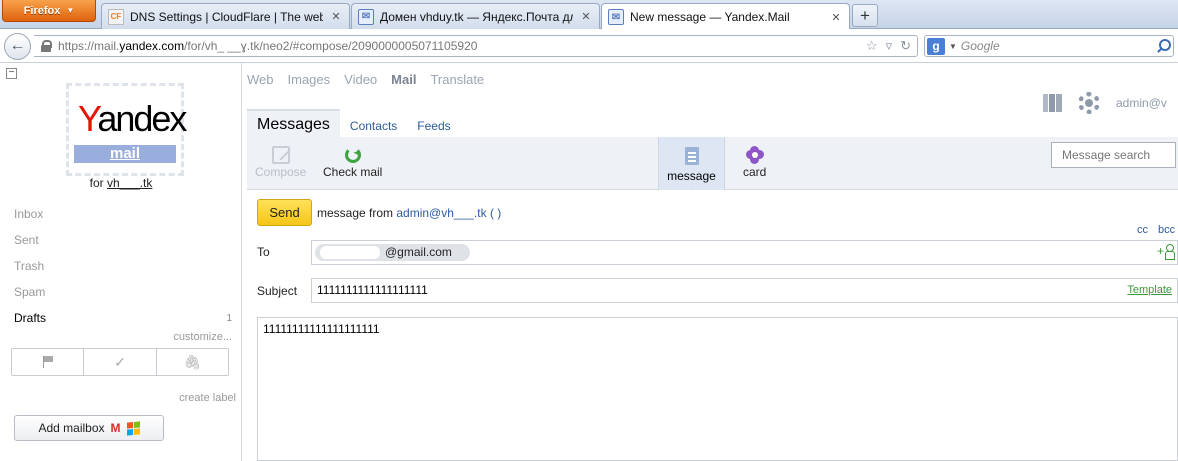 Image resolution: width=1178 pixels, height=461 pixels. Describe the element at coordinates (448, 213) in the screenshot. I see `from-address-link: admin@vh___.tk ( )` at that location.